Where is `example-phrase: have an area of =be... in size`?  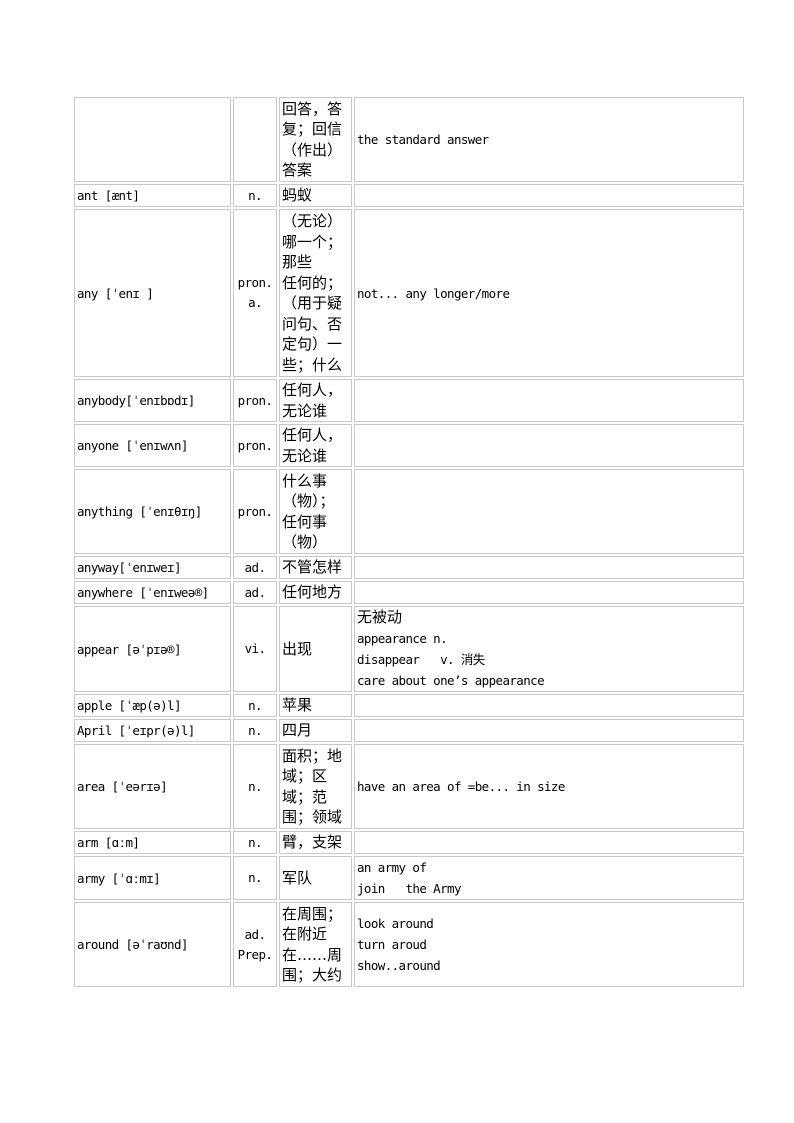 example-phrase: have an area of =be... in size is located at coordinates (461, 786).